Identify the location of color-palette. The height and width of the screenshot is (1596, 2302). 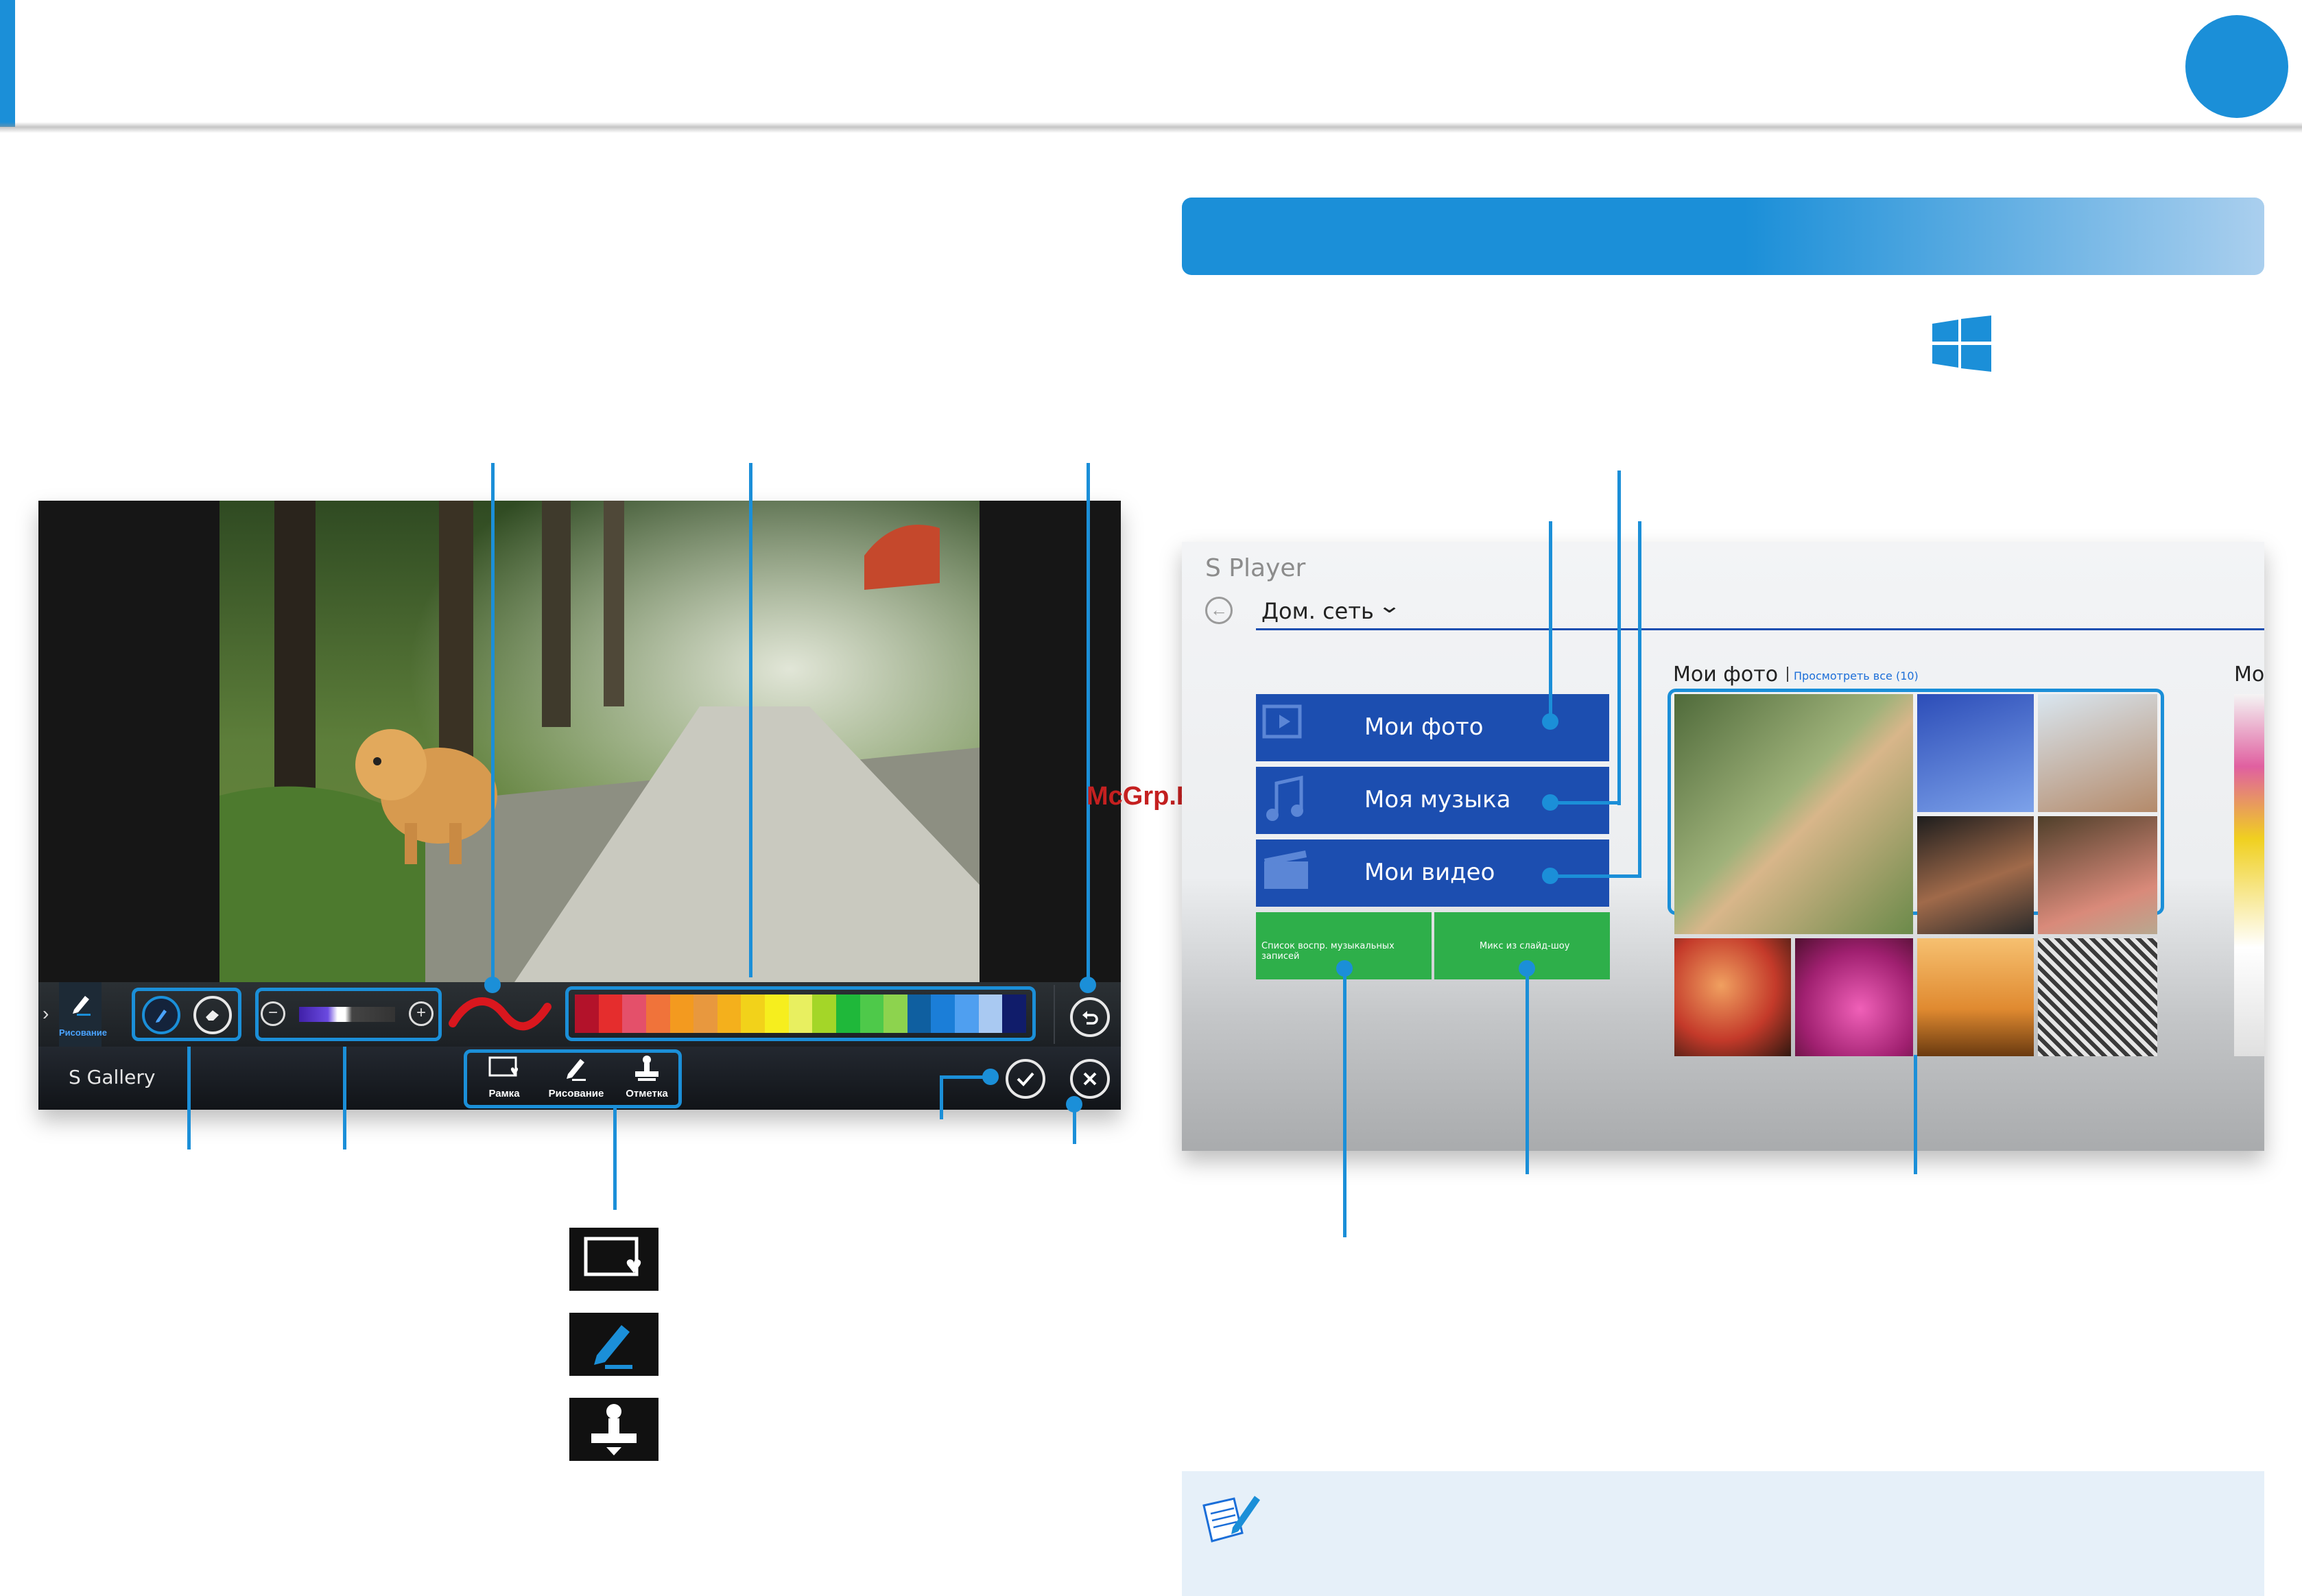
(800, 1013).